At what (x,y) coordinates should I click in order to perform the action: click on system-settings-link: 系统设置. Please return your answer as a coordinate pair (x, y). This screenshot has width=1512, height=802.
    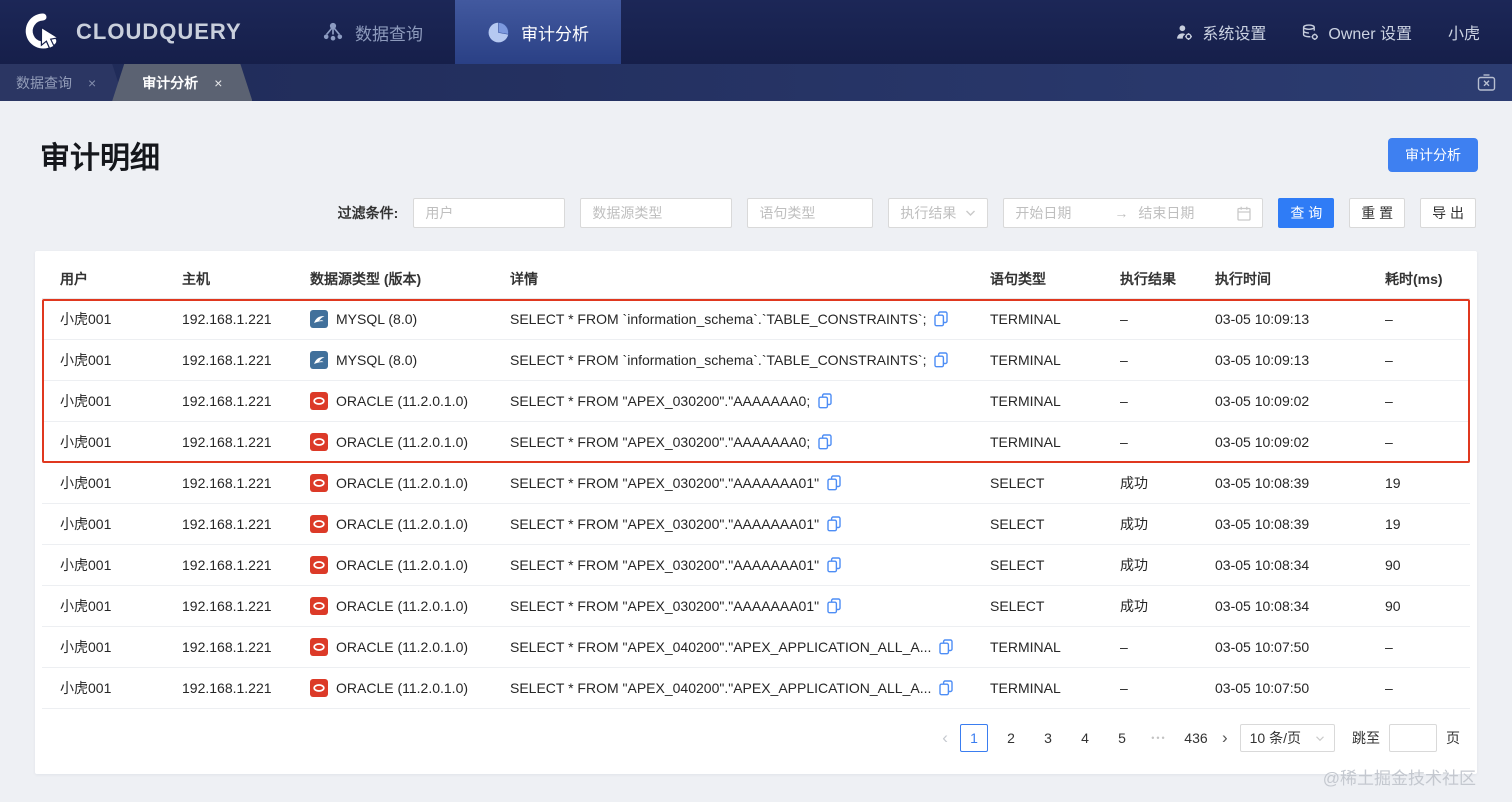
    Looking at the image, I should click on (1221, 32).